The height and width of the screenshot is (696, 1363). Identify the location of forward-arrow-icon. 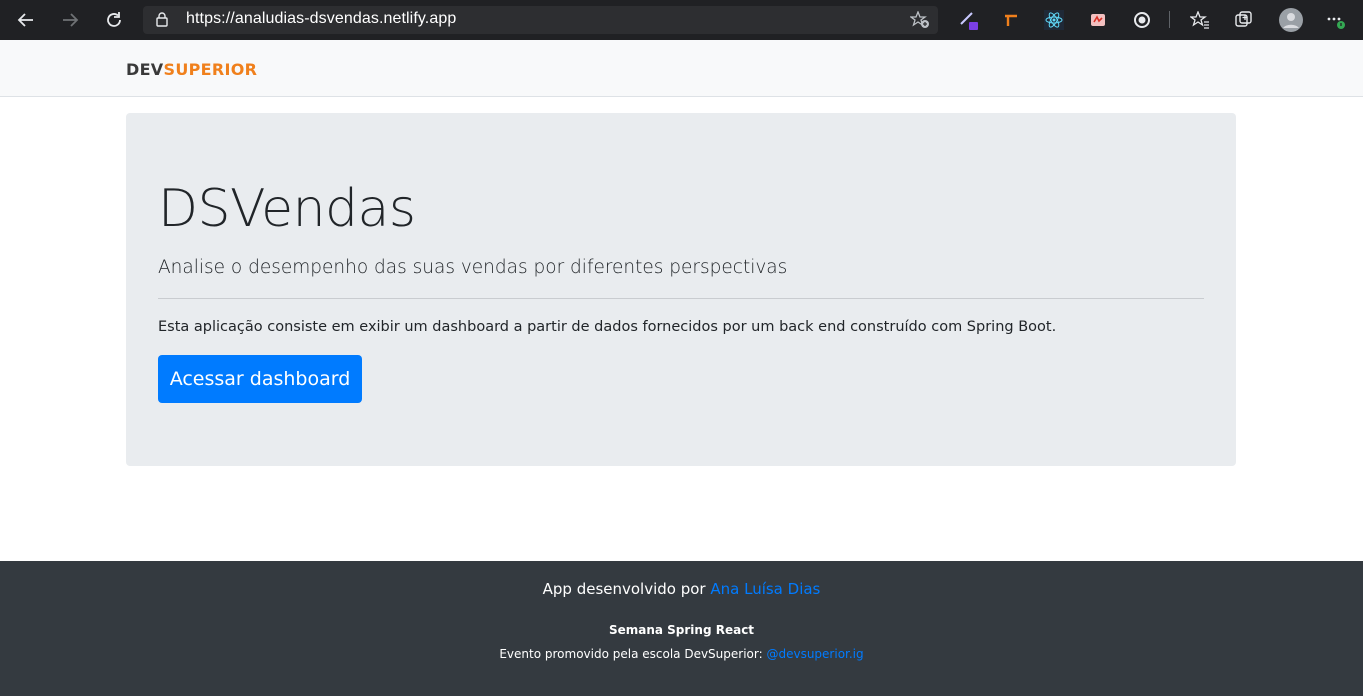
(70, 20).